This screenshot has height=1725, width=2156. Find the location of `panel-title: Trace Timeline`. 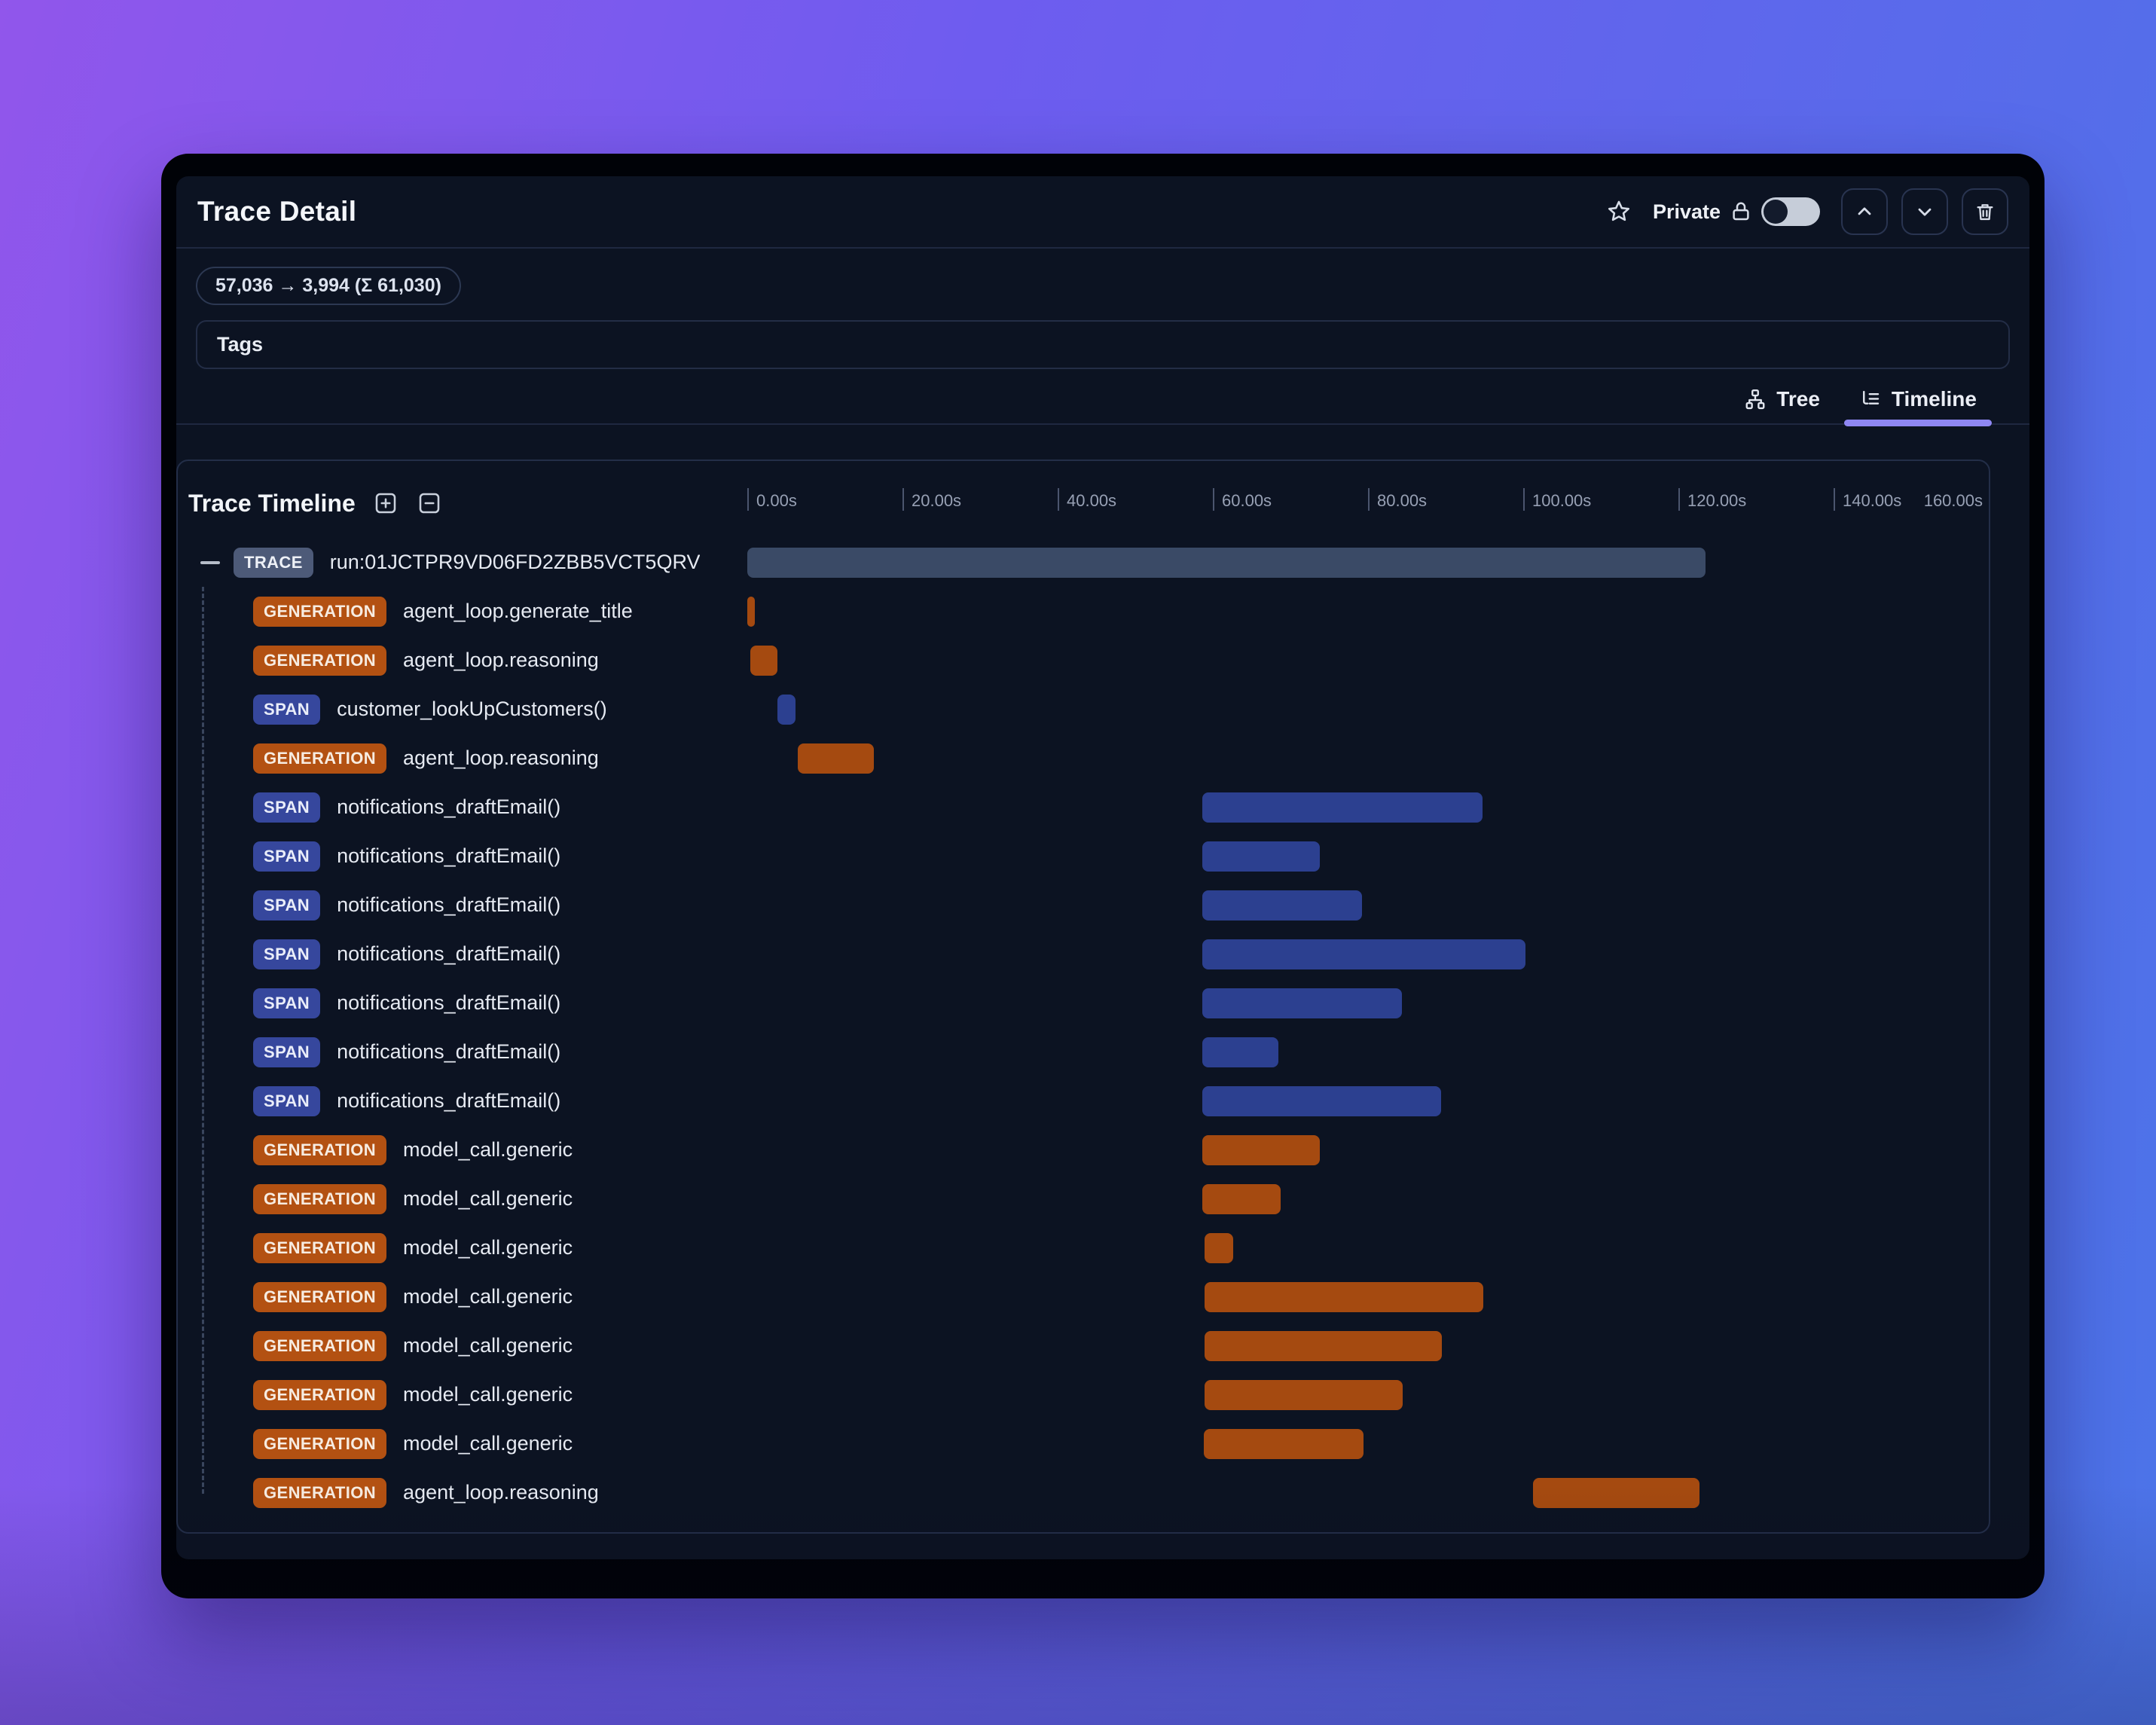

panel-title: Trace Timeline is located at coordinates (272, 503).